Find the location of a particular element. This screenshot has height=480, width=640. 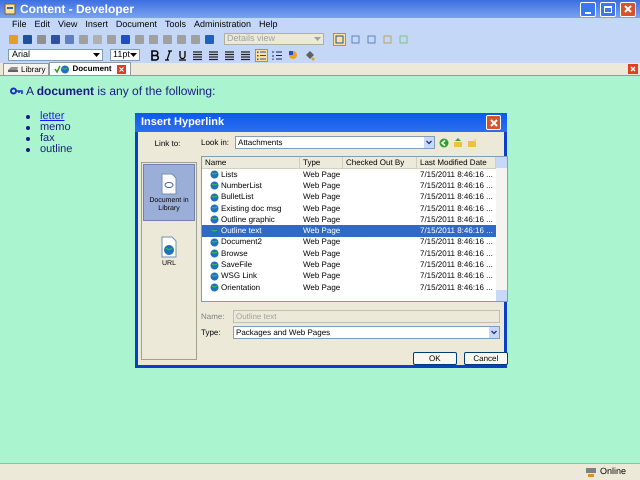

column-header: Name is located at coordinates (251, 162).